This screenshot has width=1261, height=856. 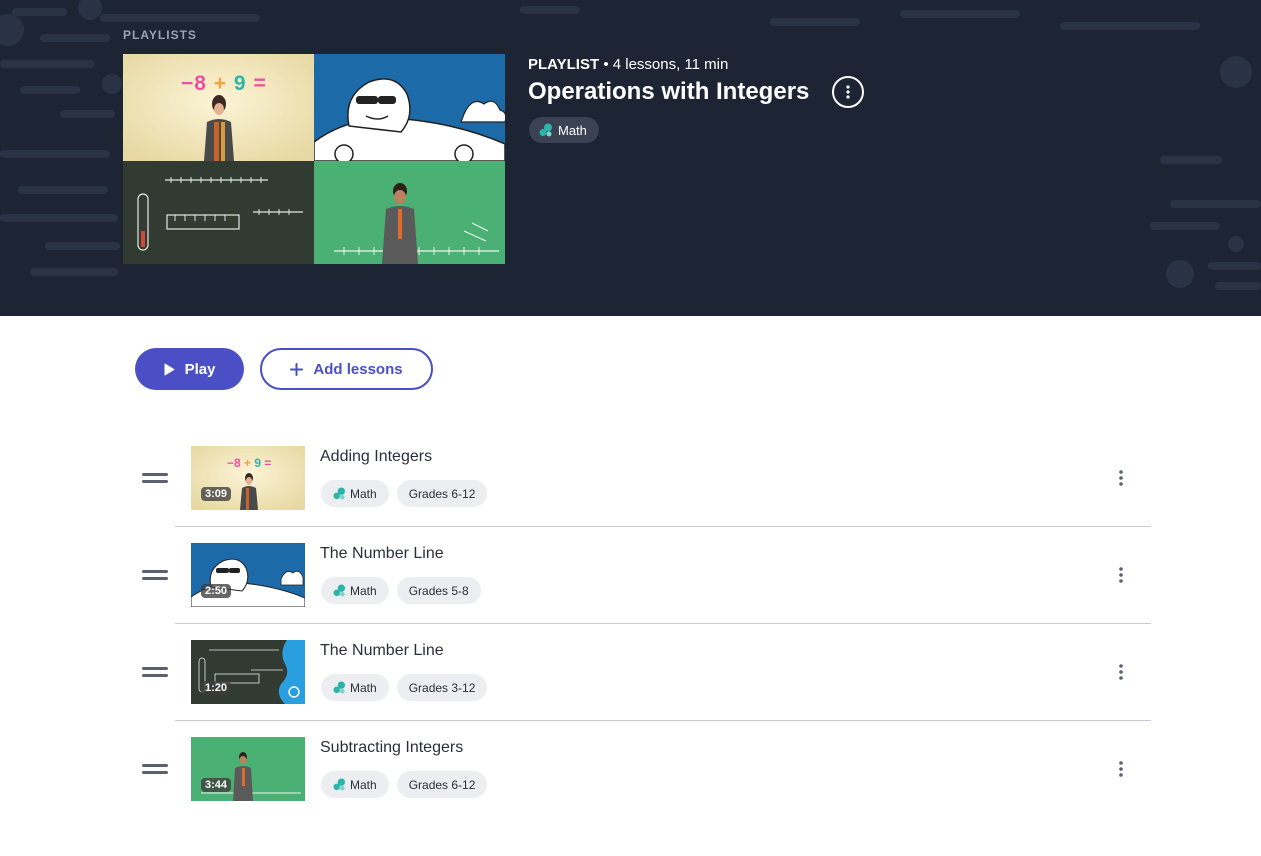 What do you see at coordinates (248, 769) in the screenshot?
I see `lesson-thumbnail: 3:44` at bounding box center [248, 769].